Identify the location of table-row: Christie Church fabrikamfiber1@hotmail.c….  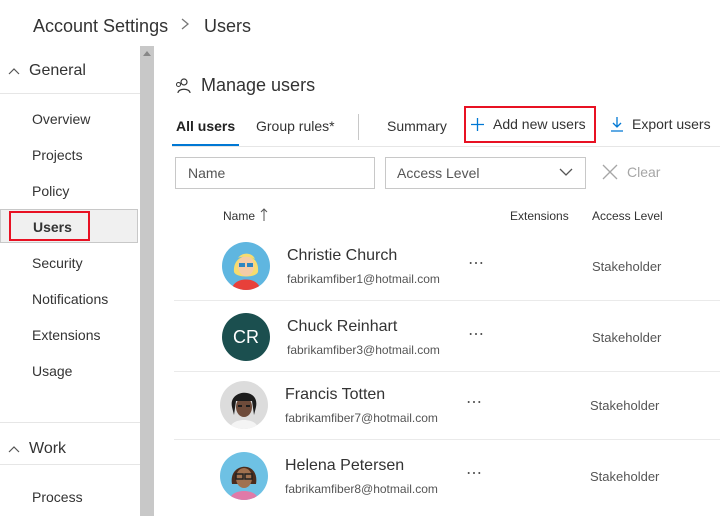
(447, 266).